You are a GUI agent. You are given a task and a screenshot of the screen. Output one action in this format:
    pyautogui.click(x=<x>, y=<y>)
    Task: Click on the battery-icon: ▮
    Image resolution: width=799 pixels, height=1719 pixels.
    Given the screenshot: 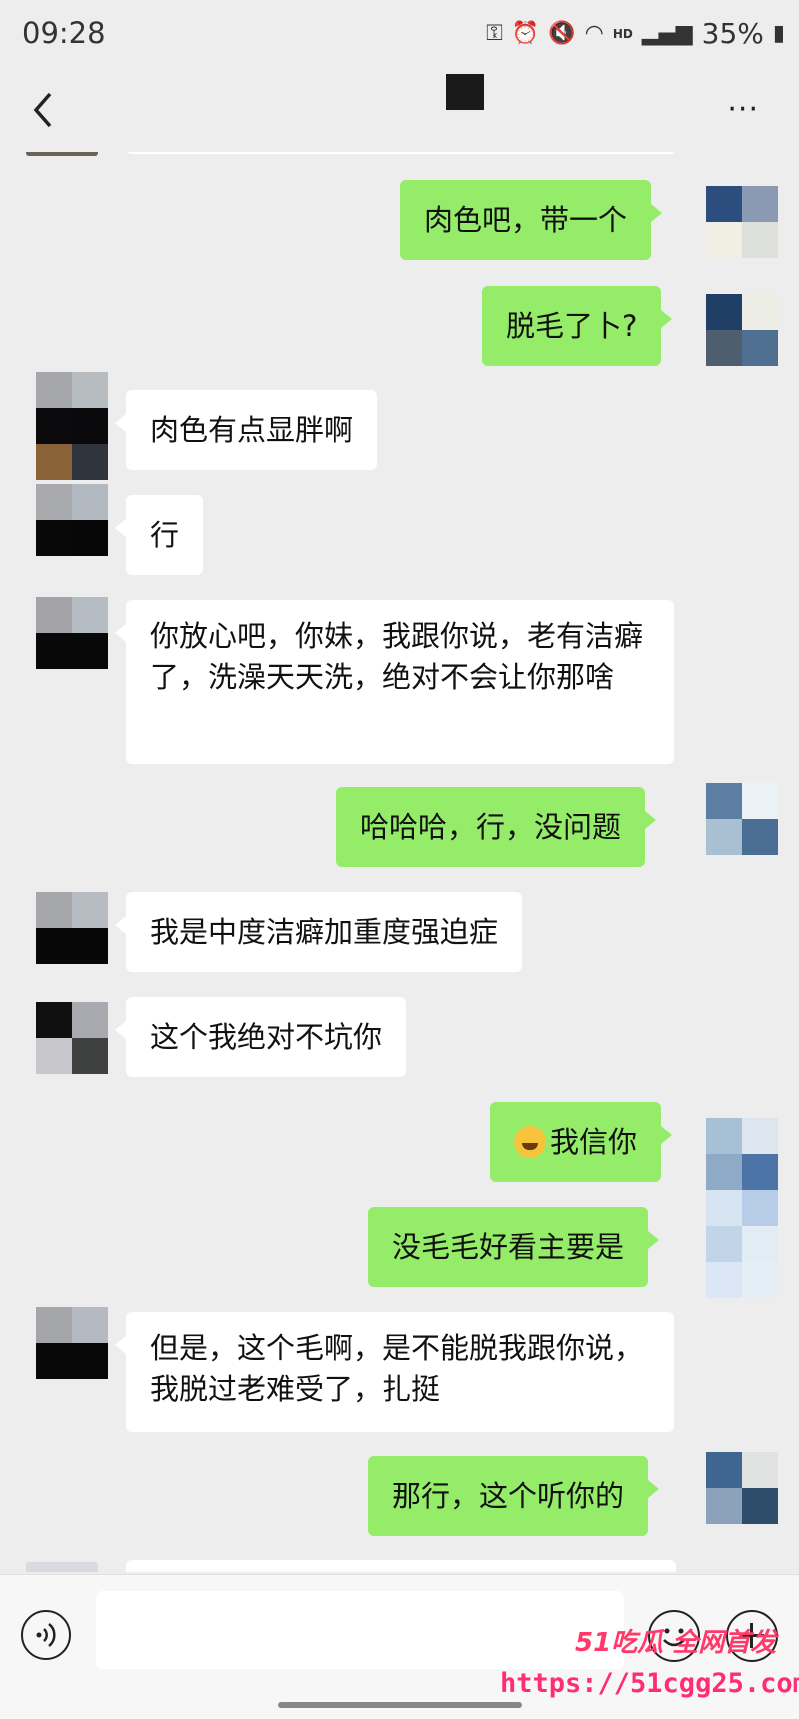 What is the action you would take?
    pyautogui.click(x=778, y=33)
    